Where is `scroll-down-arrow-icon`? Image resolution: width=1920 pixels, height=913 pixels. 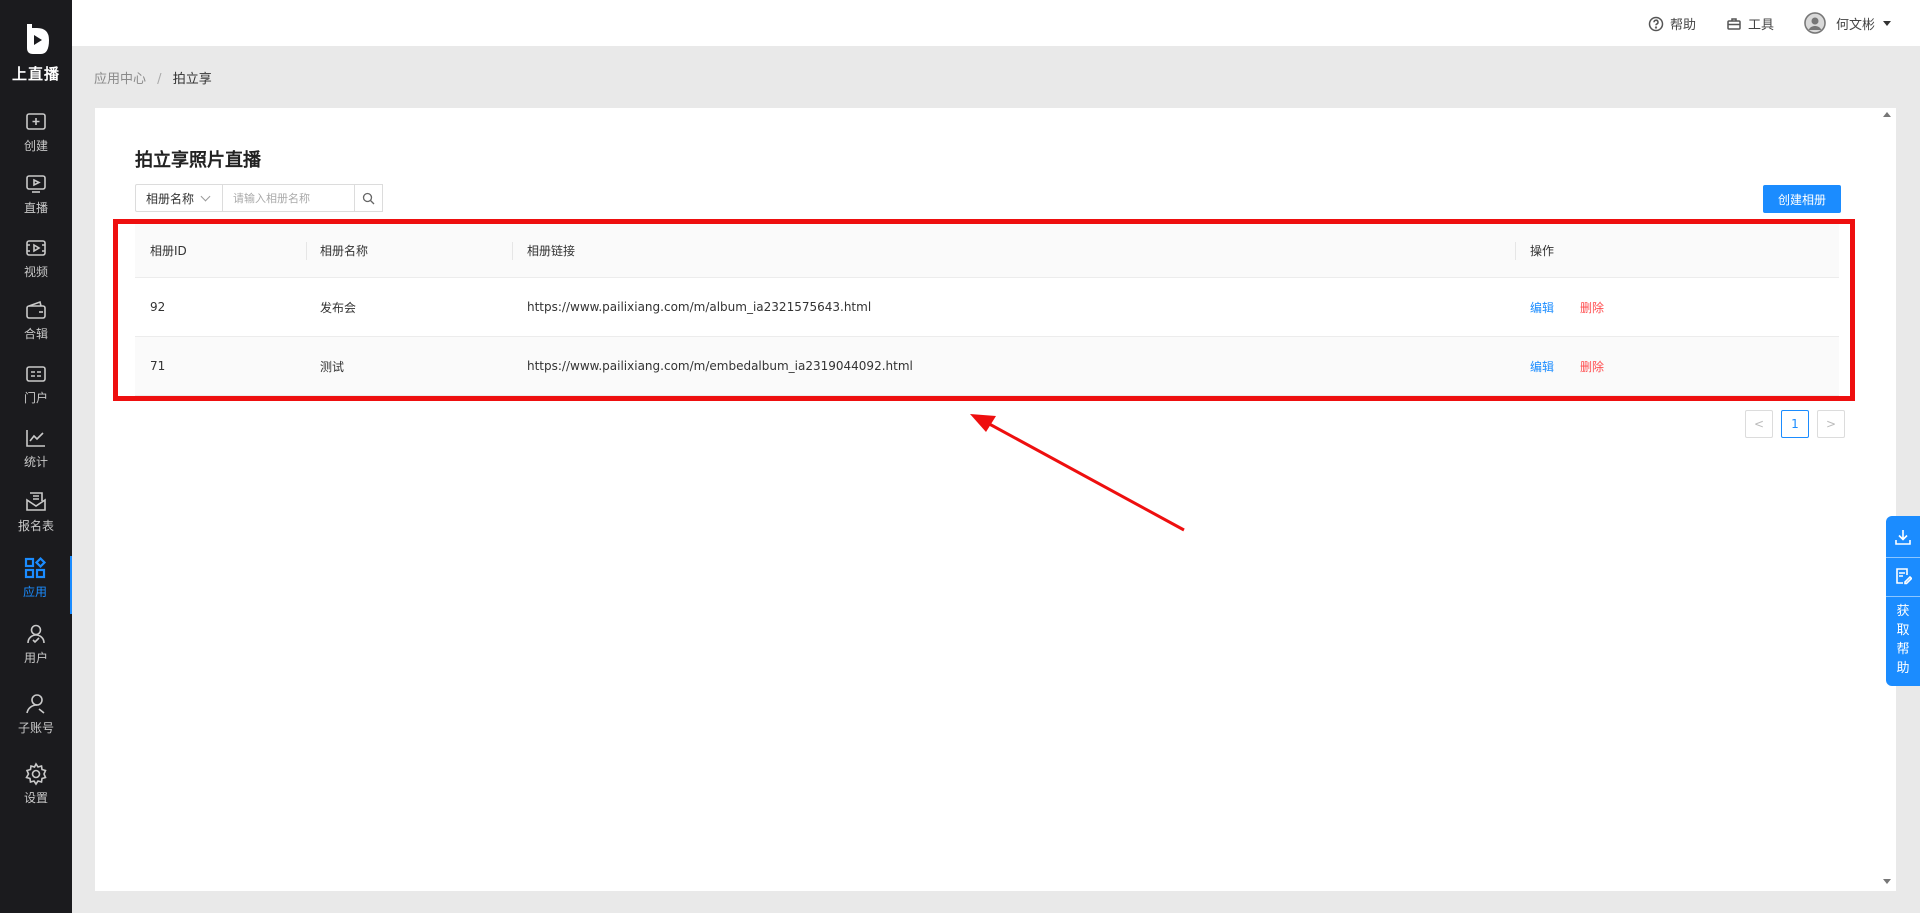
scroll-down-arrow-icon is located at coordinates (1887, 881).